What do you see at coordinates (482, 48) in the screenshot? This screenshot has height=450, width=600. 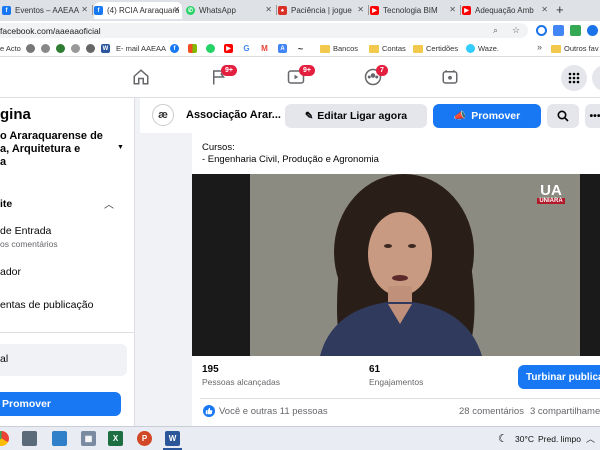 I see `bookmark: Waze.` at bounding box center [482, 48].